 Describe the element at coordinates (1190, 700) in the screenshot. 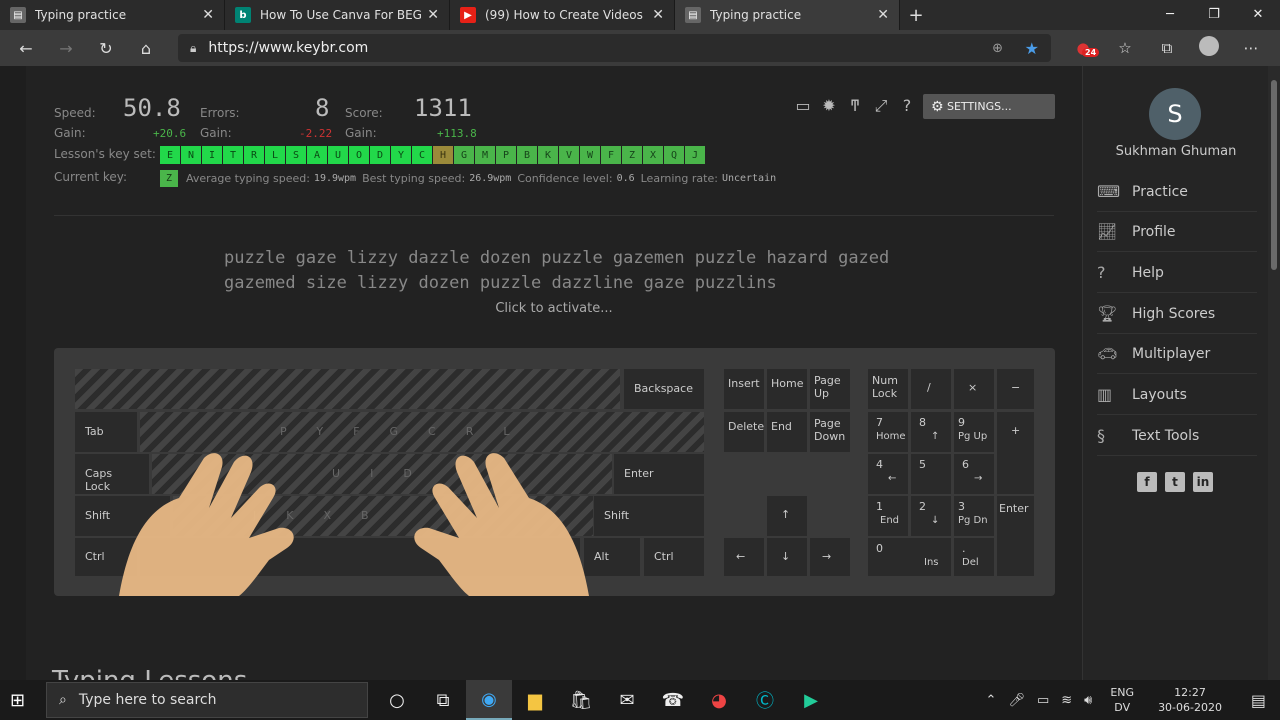

I see `clock: 12:27 30-06-2020` at that location.